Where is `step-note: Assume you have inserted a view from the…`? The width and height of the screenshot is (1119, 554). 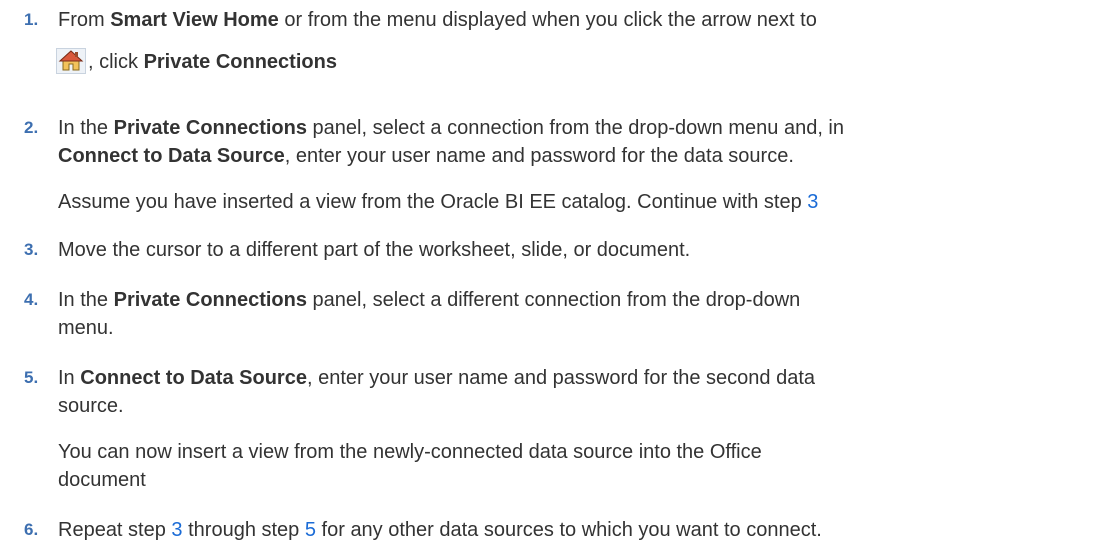
step-note: Assume you have inserted a view from the… is located at coordinates (438, 202).